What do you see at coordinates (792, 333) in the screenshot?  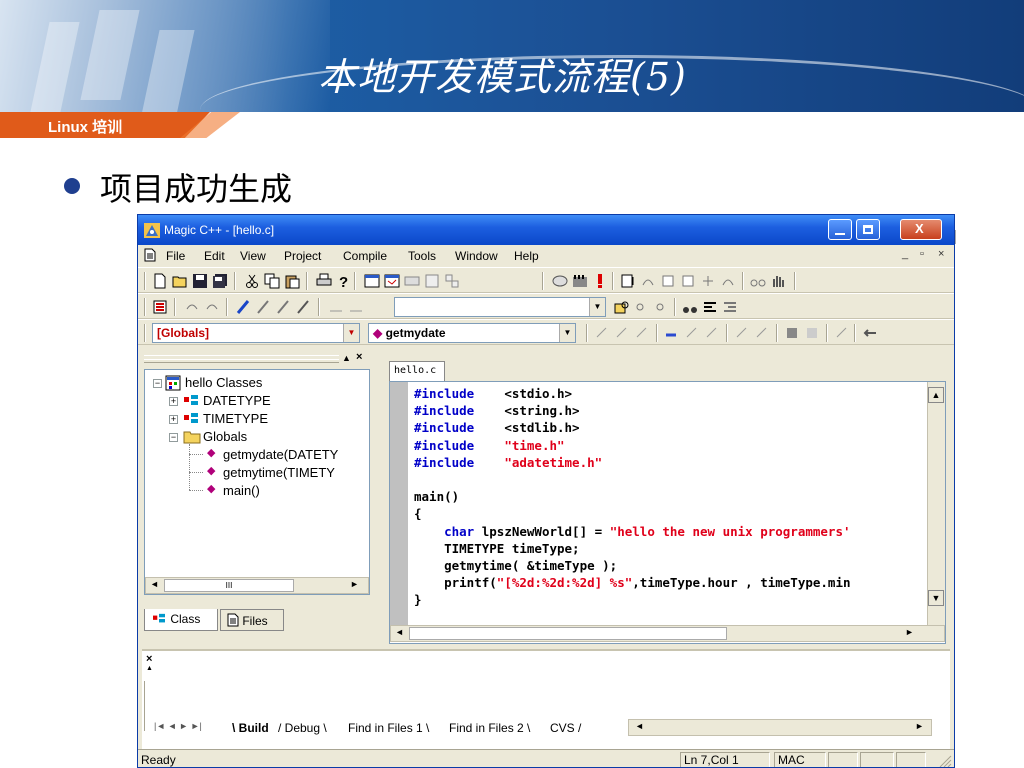 I see `stamp-icon` at bounding box center [792, 333].